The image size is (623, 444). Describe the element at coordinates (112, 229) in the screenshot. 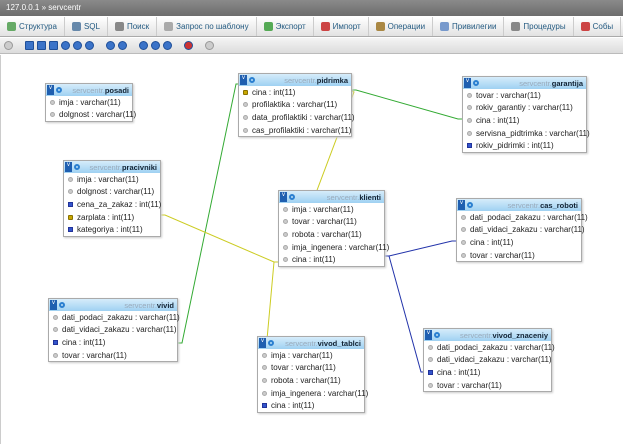

I see `column-row: kategoriya : int(11)` at that location.